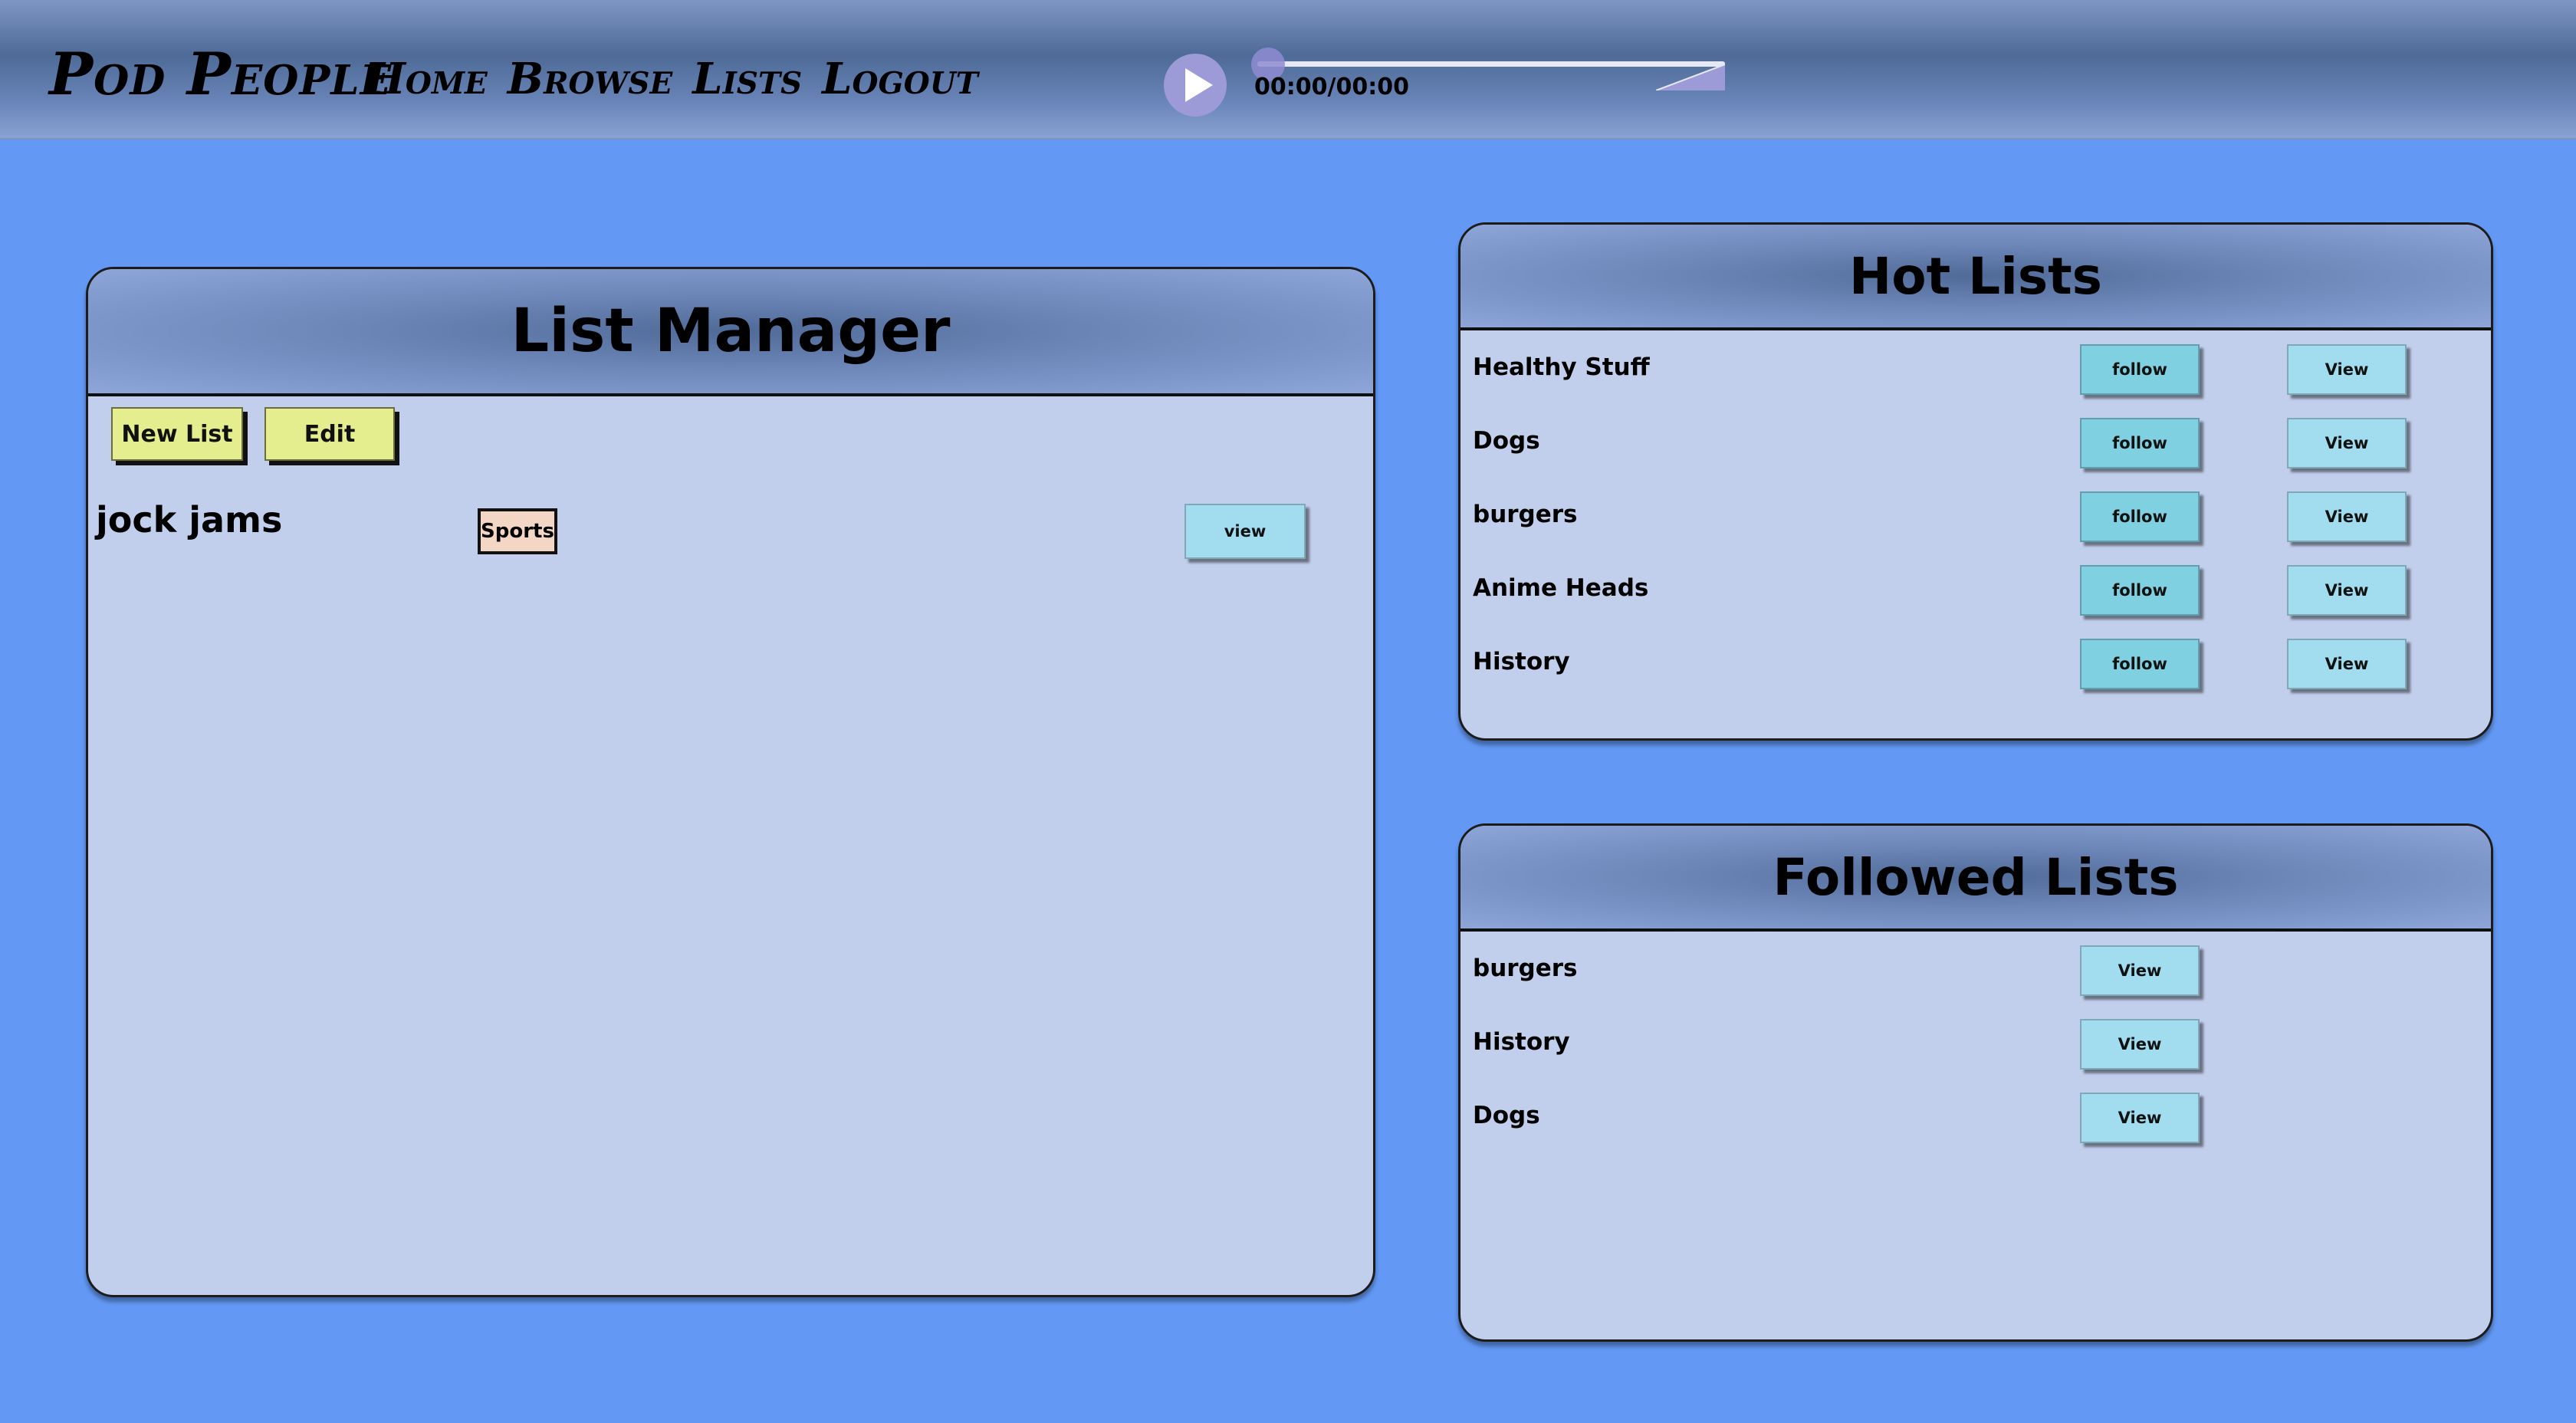 Image resolution: width=2576 pixels, height=1423 pixels. Describe the element at coordinates (427, 79) in the screenshot. I see `nav-home: Home` at that location.